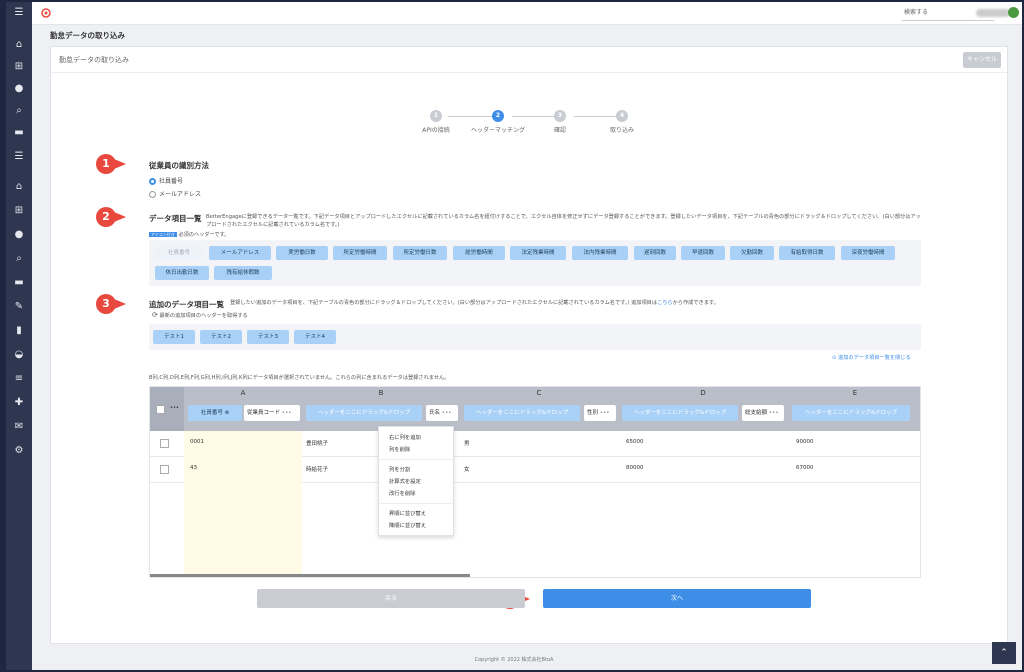  I want to click on close-additional-link: ⊙ 追加のデータ項目一覧を閉じる, so click(871, 358).